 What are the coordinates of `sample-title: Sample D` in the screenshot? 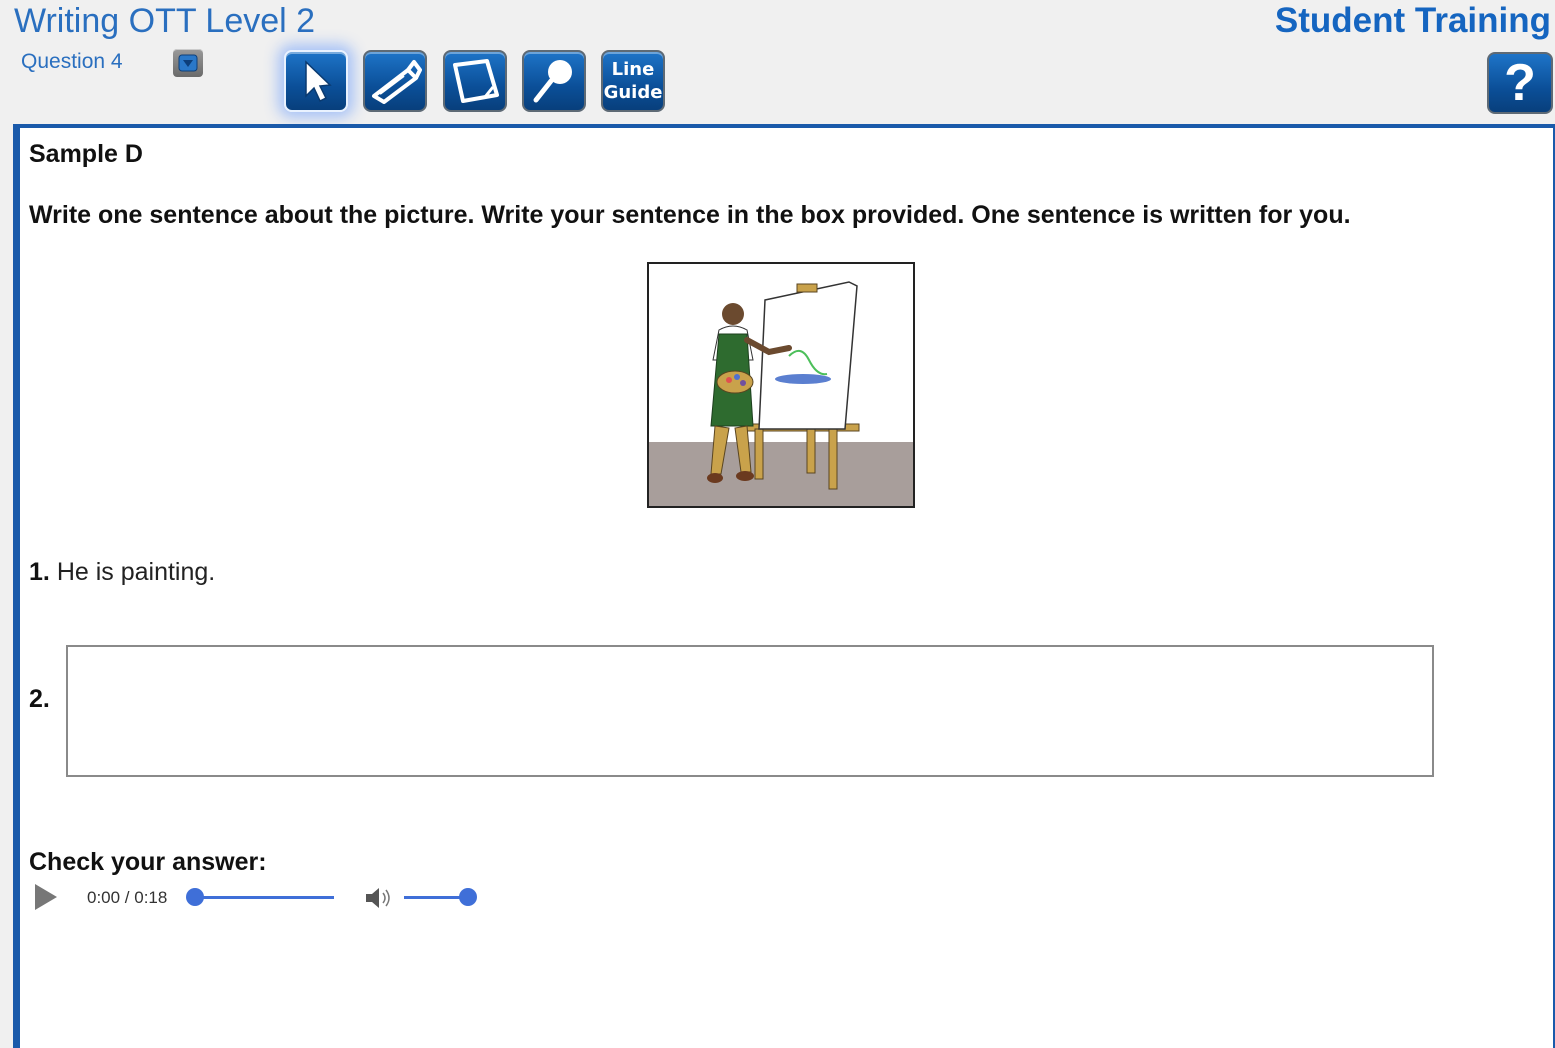 It's located at (86, 154).